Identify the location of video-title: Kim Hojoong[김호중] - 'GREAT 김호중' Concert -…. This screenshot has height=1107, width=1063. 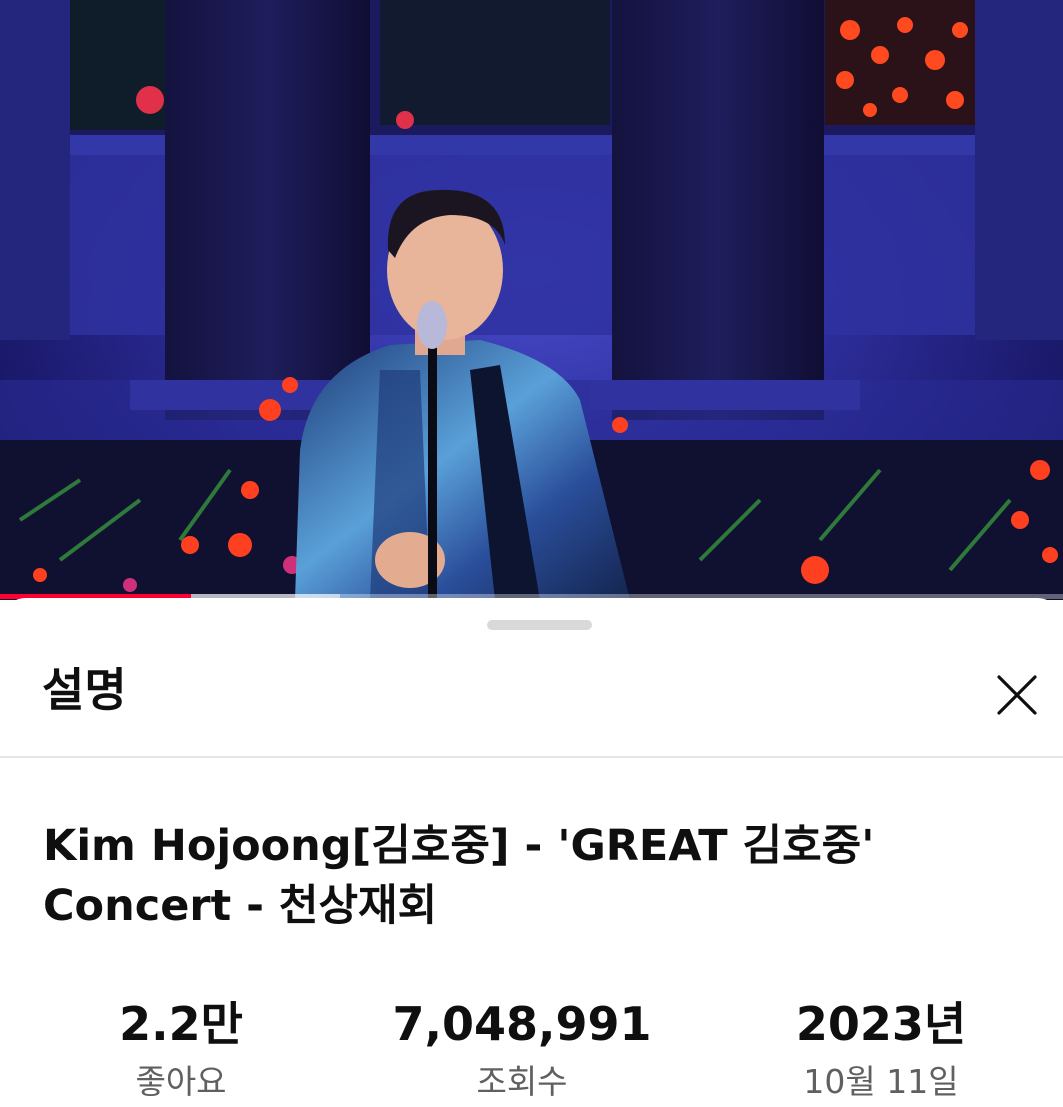
(459, 876).